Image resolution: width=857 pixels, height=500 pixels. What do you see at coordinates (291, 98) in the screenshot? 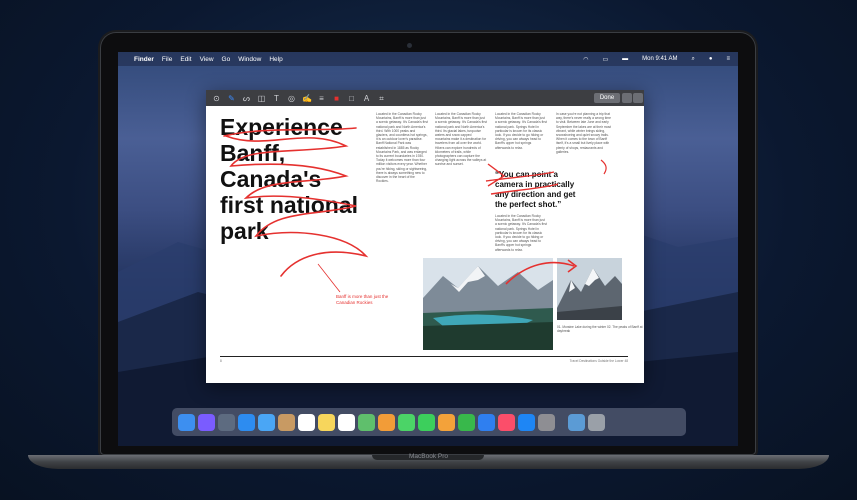
I see `highlight-icon: ◎` at bounding box center [291, 98].